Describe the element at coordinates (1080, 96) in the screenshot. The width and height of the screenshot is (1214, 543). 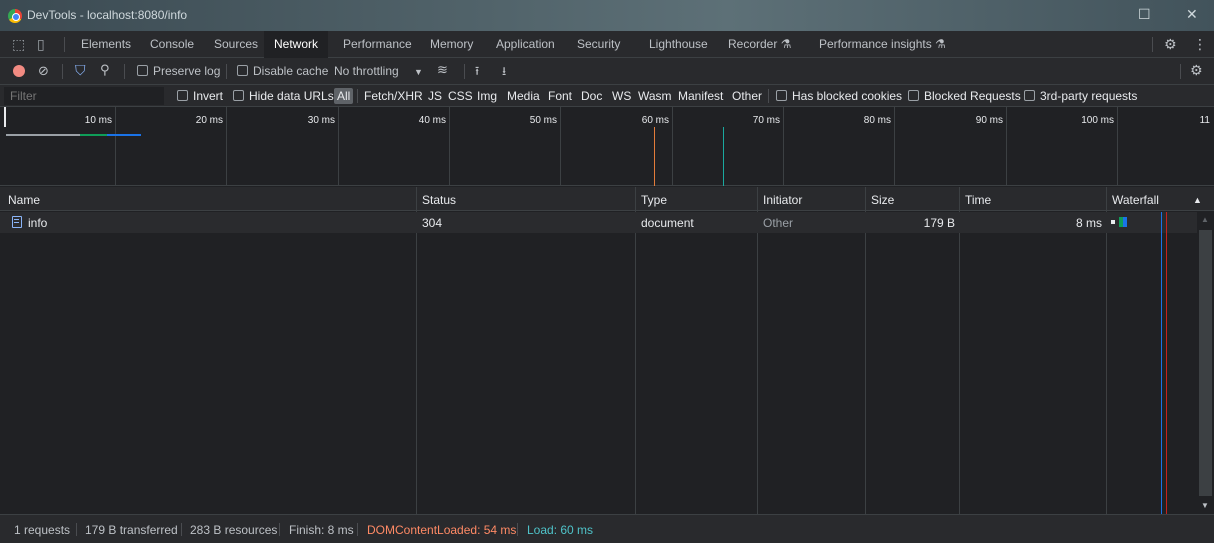
I see `third-party-requests-checkbox: 3rd-party requests` at that location.